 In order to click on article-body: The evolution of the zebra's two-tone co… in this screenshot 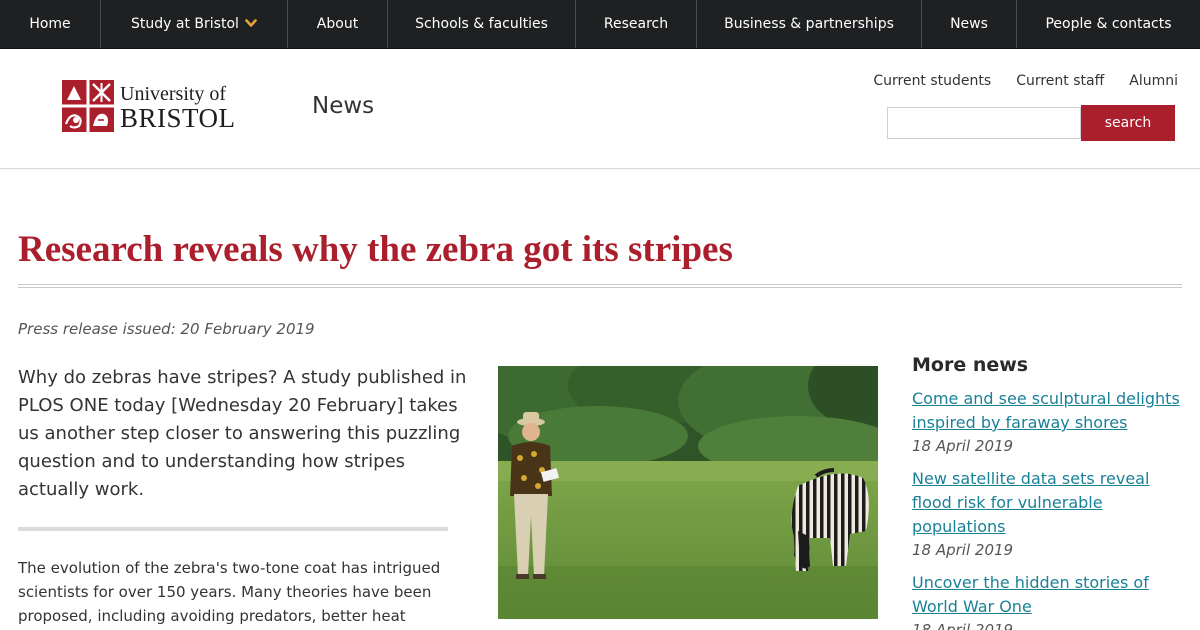, I will do `click(229, 592)`.